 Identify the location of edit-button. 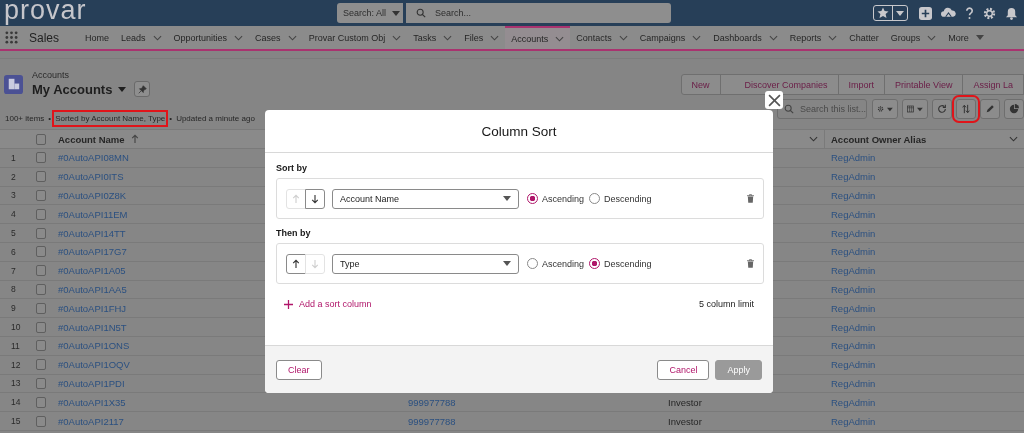
(990, 109).